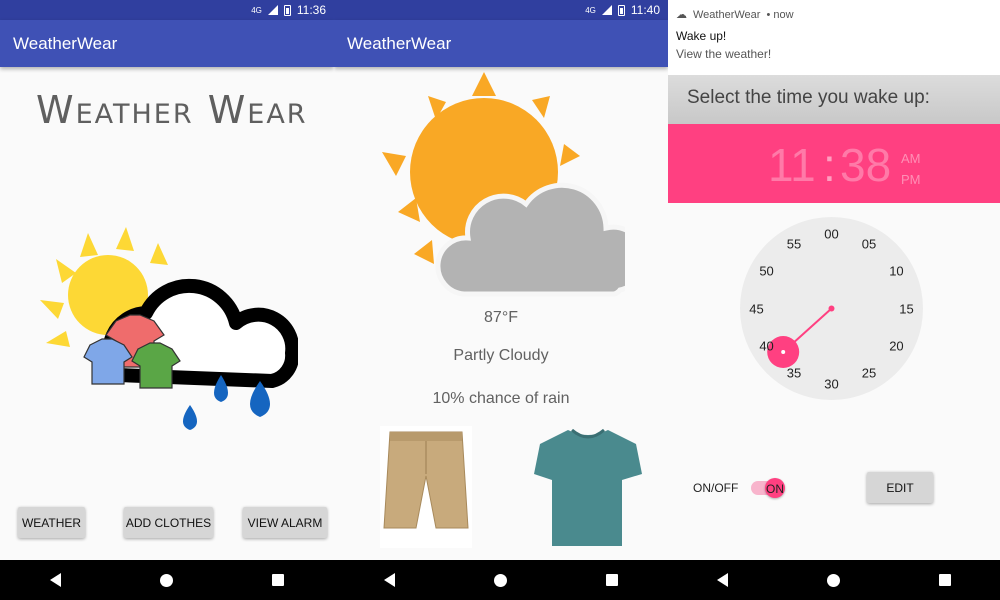 This screenshot has width=1000, height=600. I want to click on notification-title: Wake up!, so click(701, 36).